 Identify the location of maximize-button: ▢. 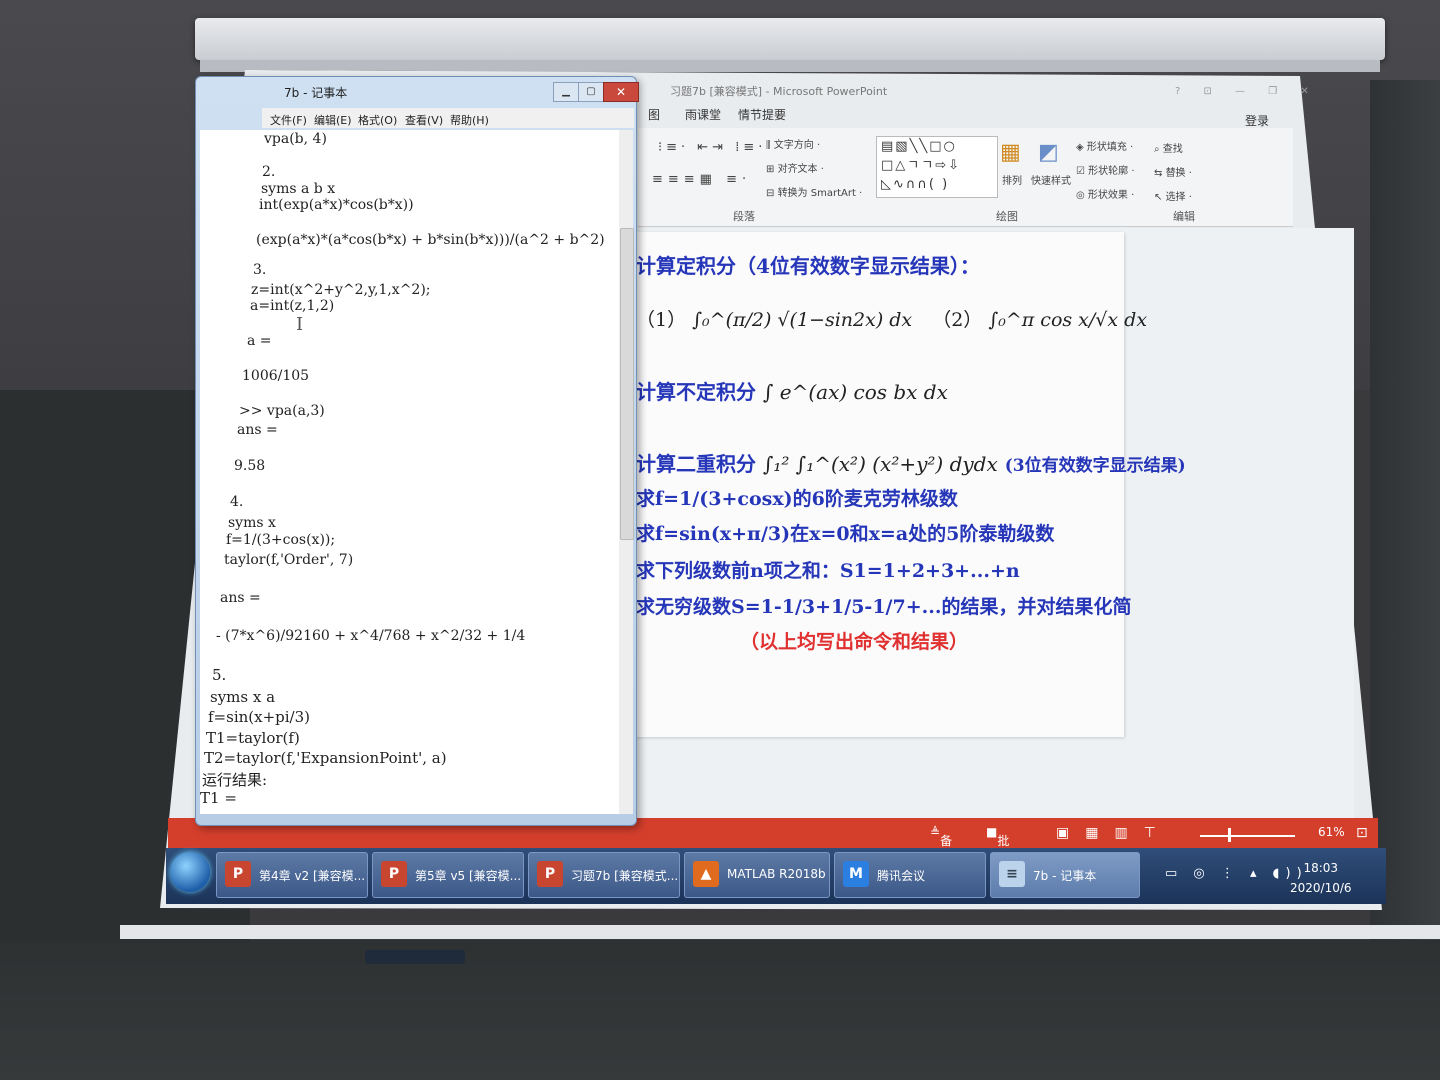
(591, 92).